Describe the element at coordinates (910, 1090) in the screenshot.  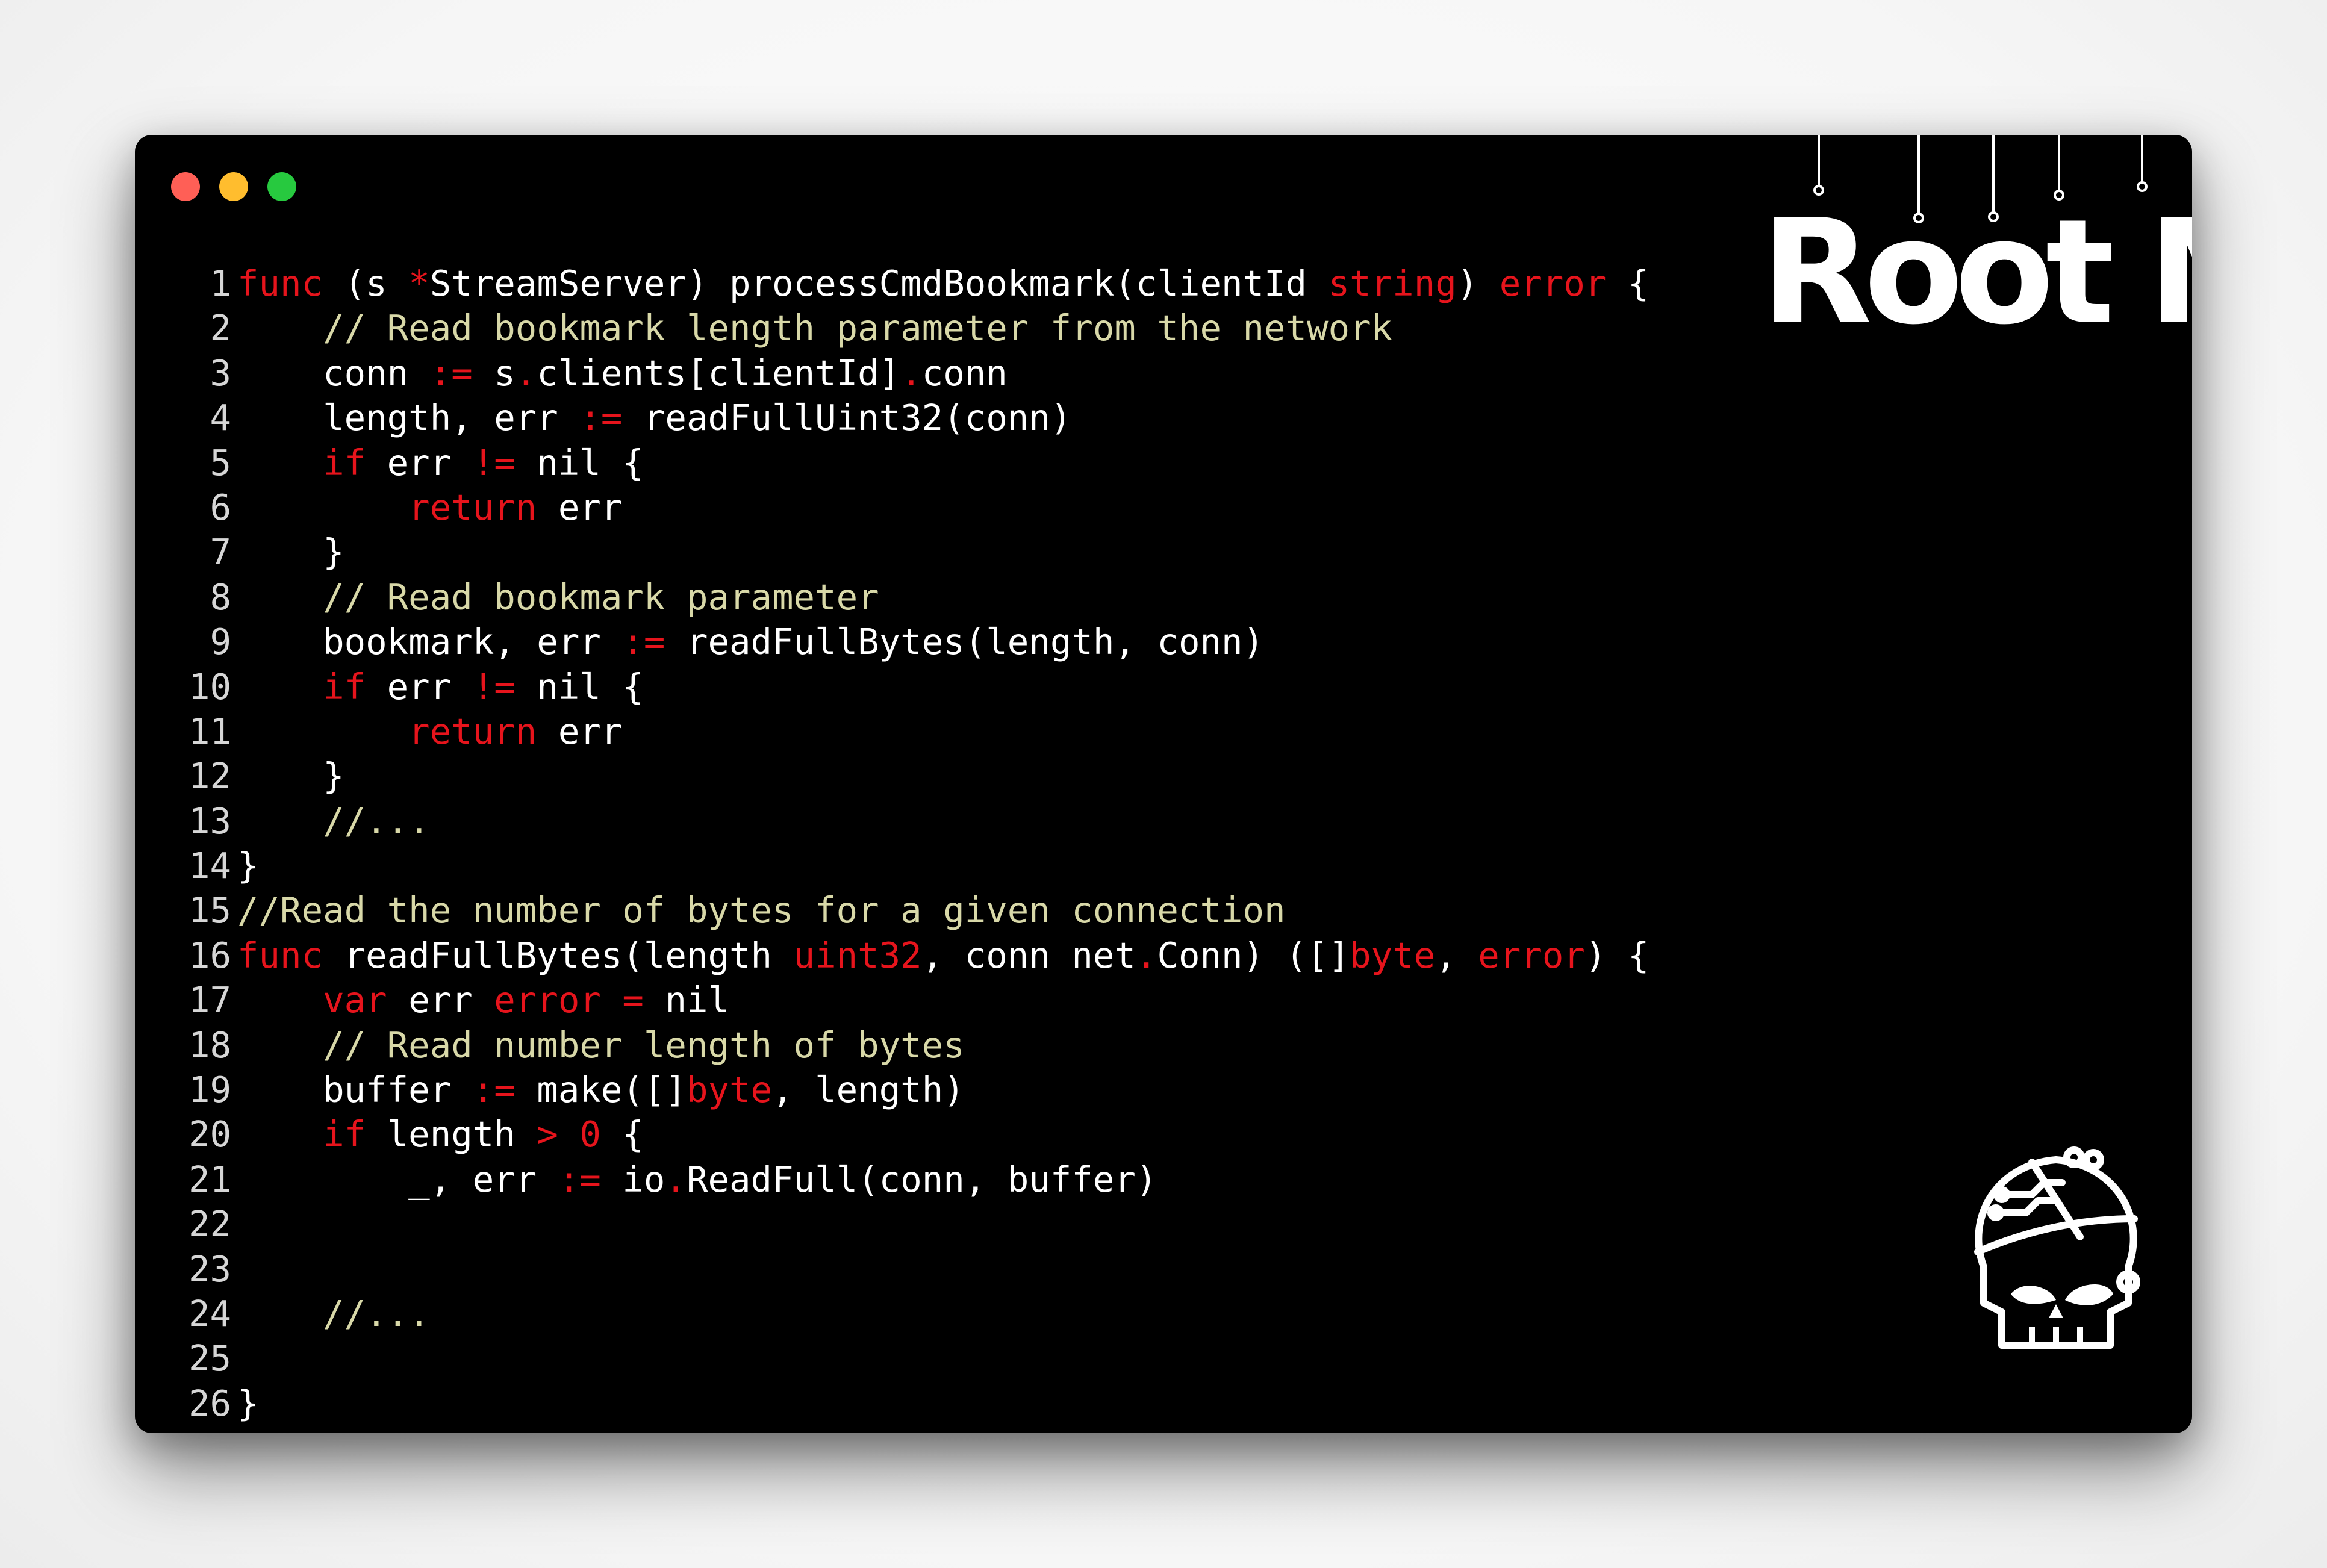
I see `code-line: 19 buffer := make([]byte, length)` at that location.